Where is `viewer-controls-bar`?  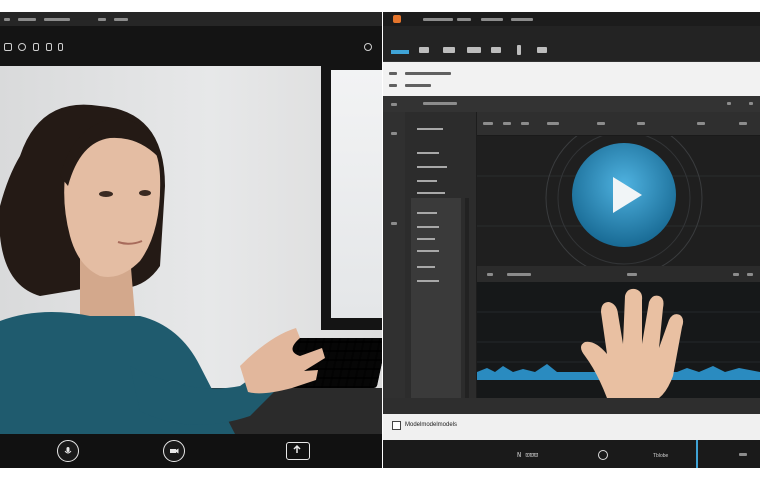 viewer-controls-bar is located at coordinates (618, 124).